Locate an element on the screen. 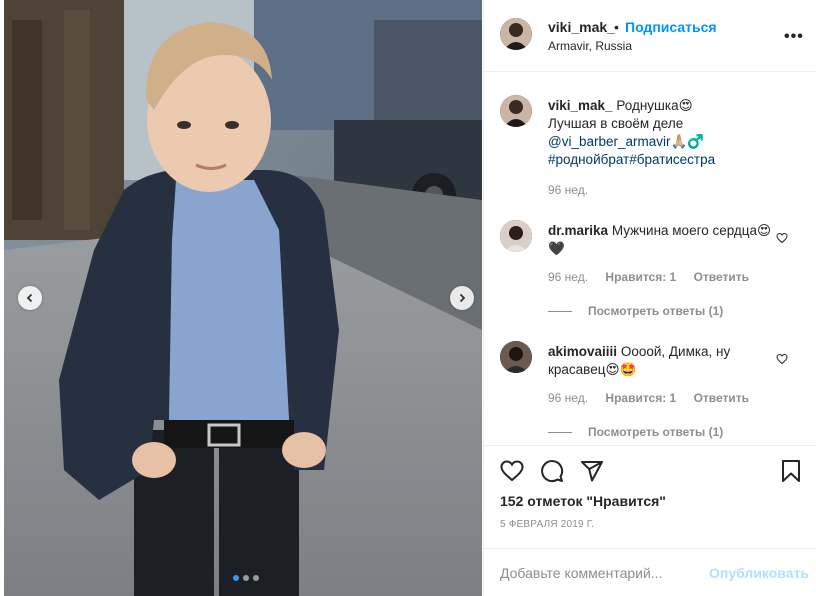  caption-username: viki_mak_ is located at coordinates (580, 105).